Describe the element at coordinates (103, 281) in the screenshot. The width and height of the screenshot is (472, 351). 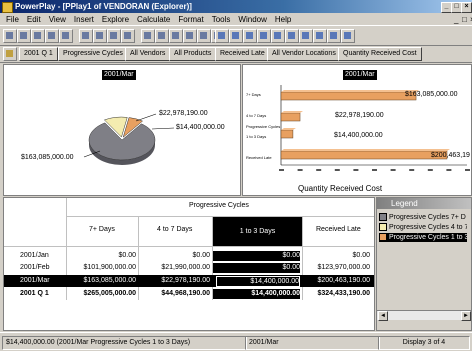
I see `crosstab-cell: $163,085,000.00` at that location.